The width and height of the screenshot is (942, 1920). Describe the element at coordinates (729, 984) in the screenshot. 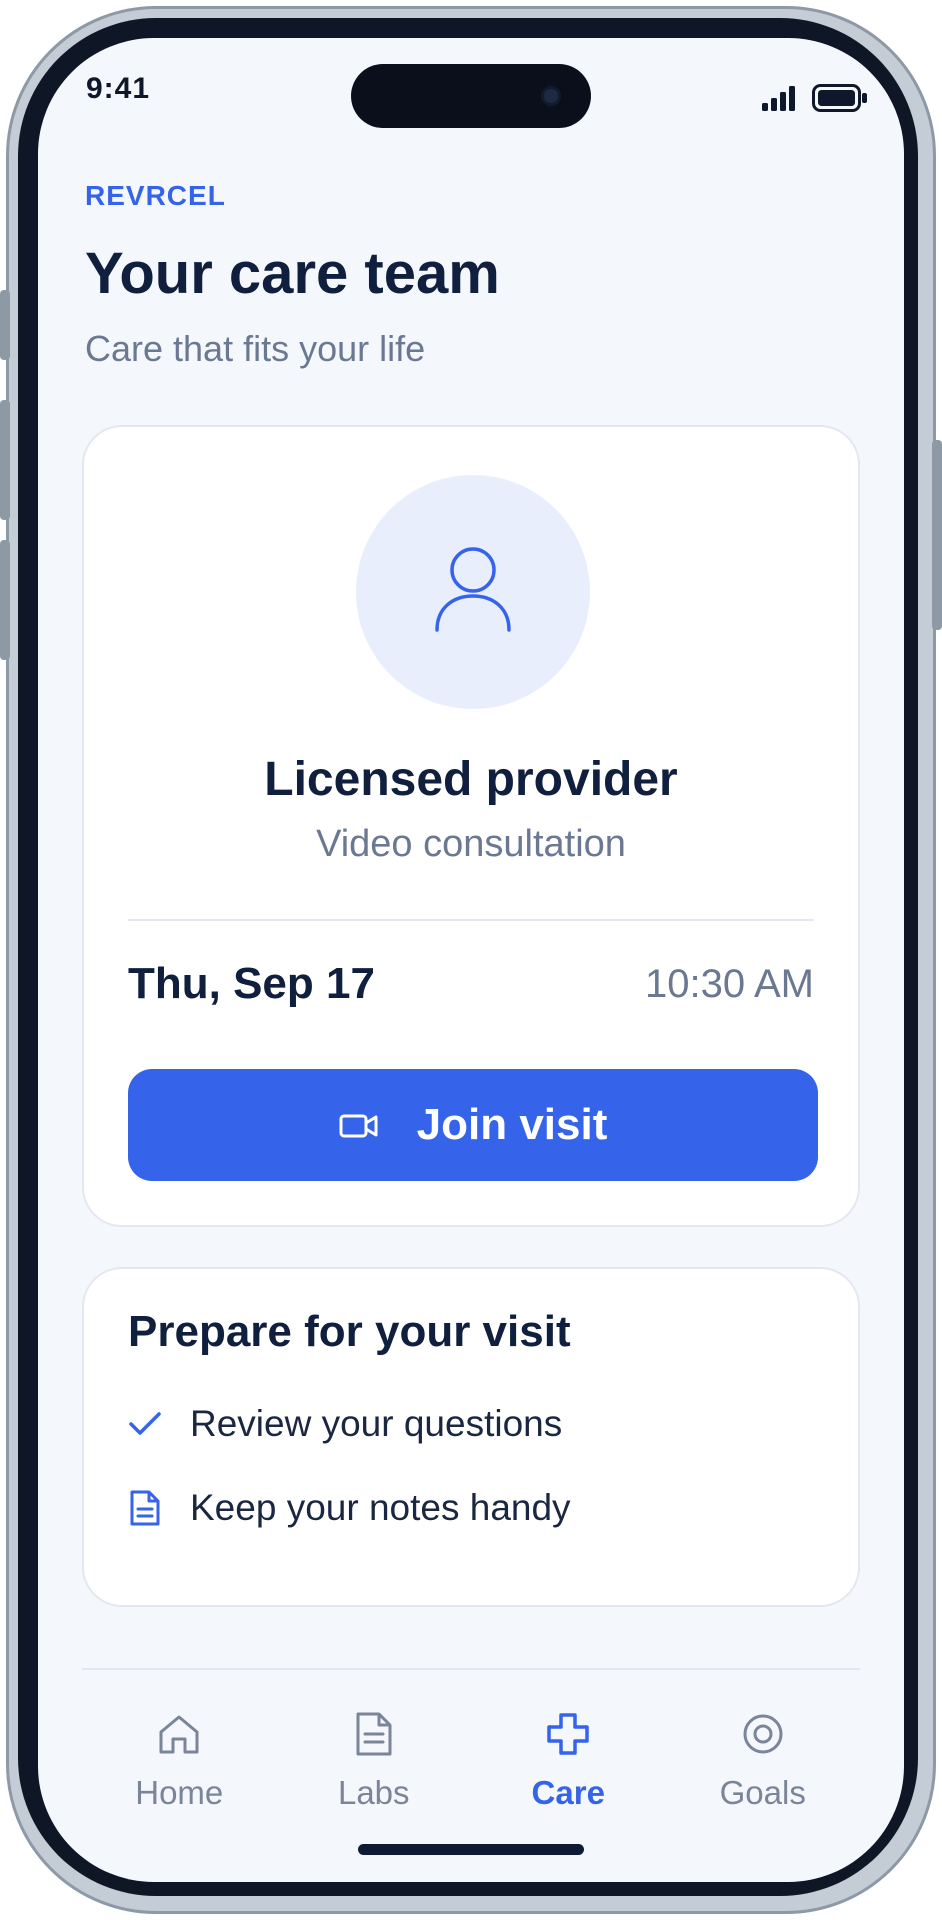

I see `visit-time: 10:30 AM` at that location.